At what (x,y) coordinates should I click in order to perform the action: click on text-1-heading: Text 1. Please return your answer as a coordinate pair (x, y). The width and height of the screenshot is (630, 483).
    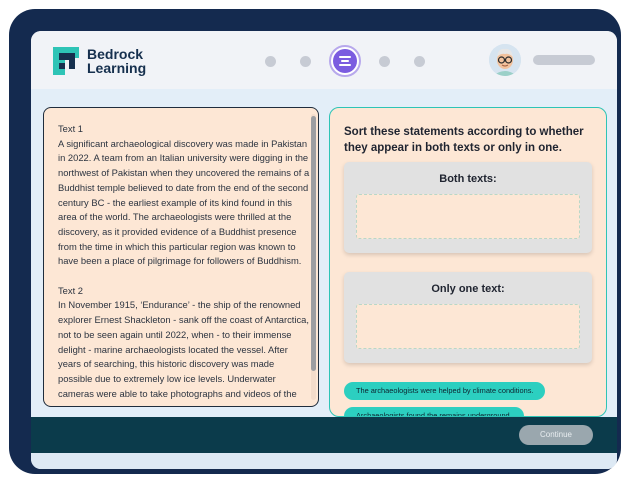
    Looking at the image, I should click on (71, 128).